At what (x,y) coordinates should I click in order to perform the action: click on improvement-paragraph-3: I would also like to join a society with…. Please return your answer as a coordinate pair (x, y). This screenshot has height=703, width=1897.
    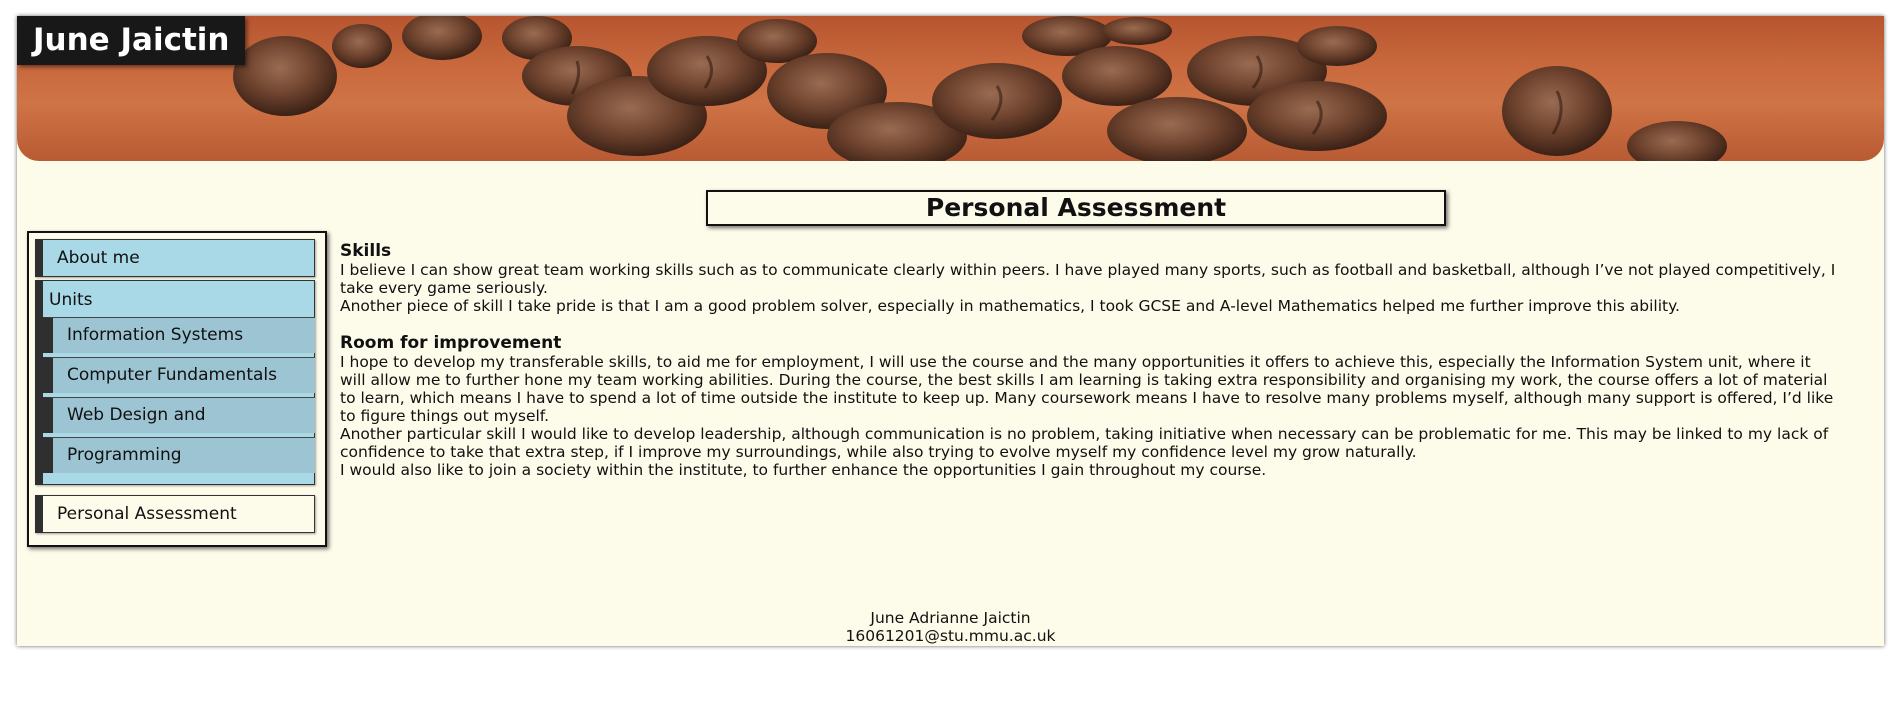
    Looking at the image, I should click on (803, 470).